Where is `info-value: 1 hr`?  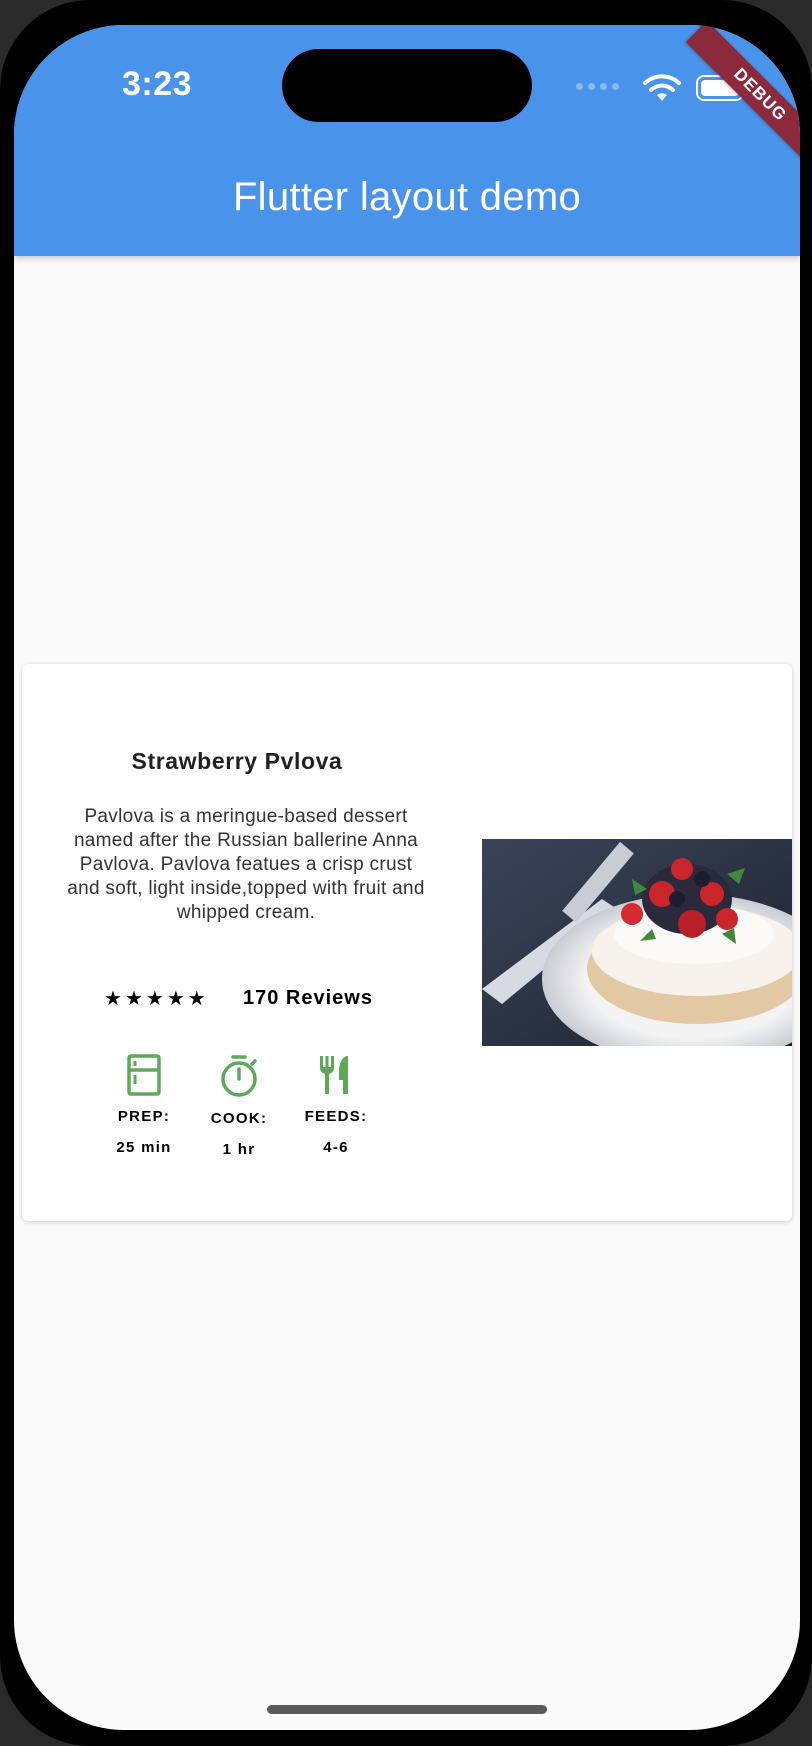 info-value: 1 hr is located at coordinates (239, 1149).